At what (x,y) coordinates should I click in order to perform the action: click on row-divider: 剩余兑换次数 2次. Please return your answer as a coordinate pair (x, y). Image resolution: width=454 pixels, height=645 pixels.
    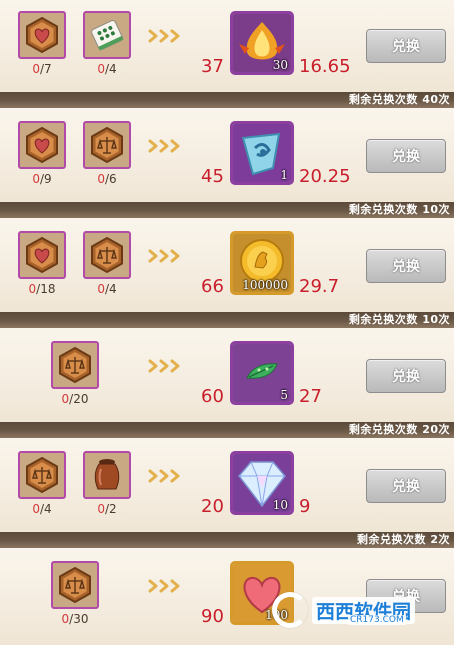
    Looking at the image, I should click on (227, 540).